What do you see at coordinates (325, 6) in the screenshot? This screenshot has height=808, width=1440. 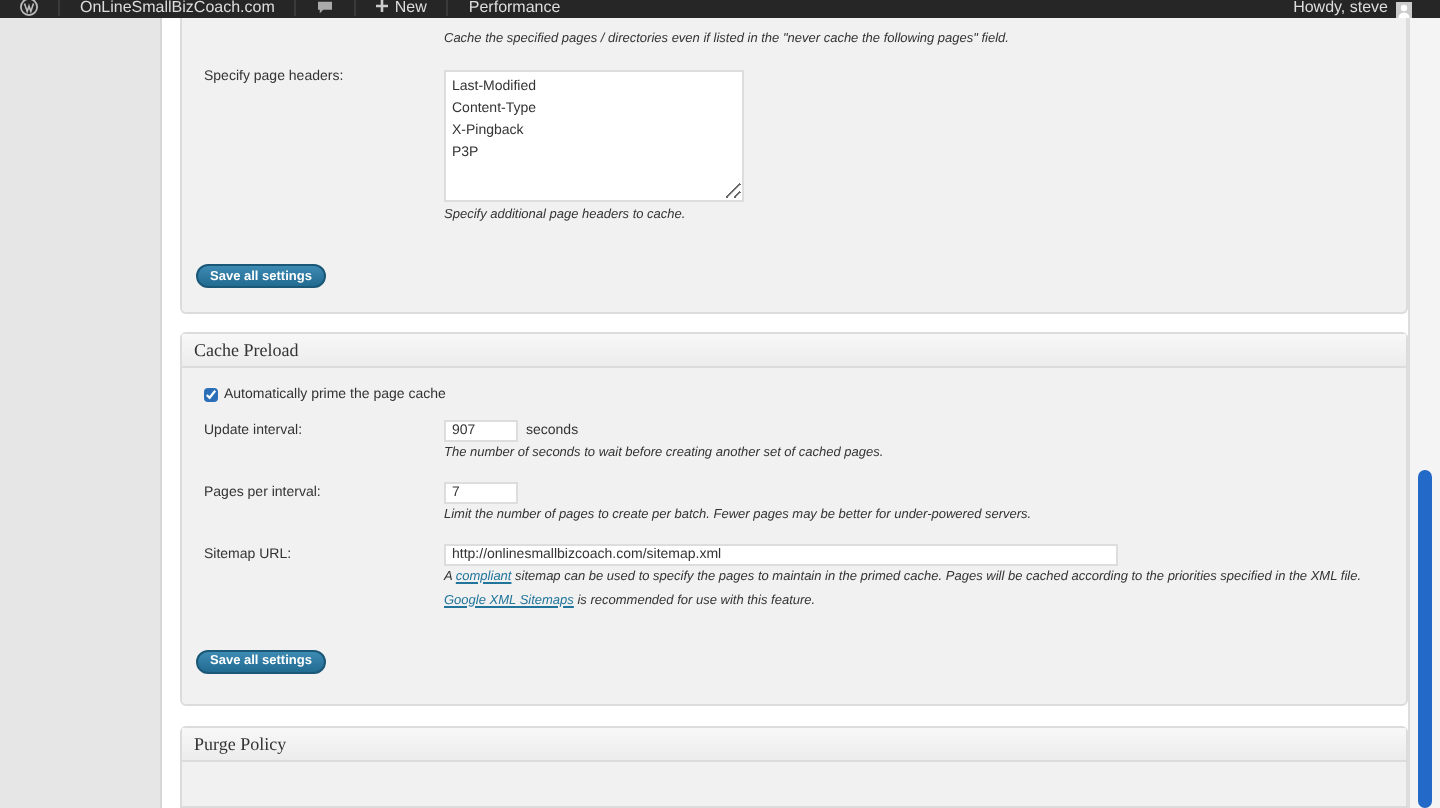 I see `speech-bubble-icon` at bounding box center [325, 6].